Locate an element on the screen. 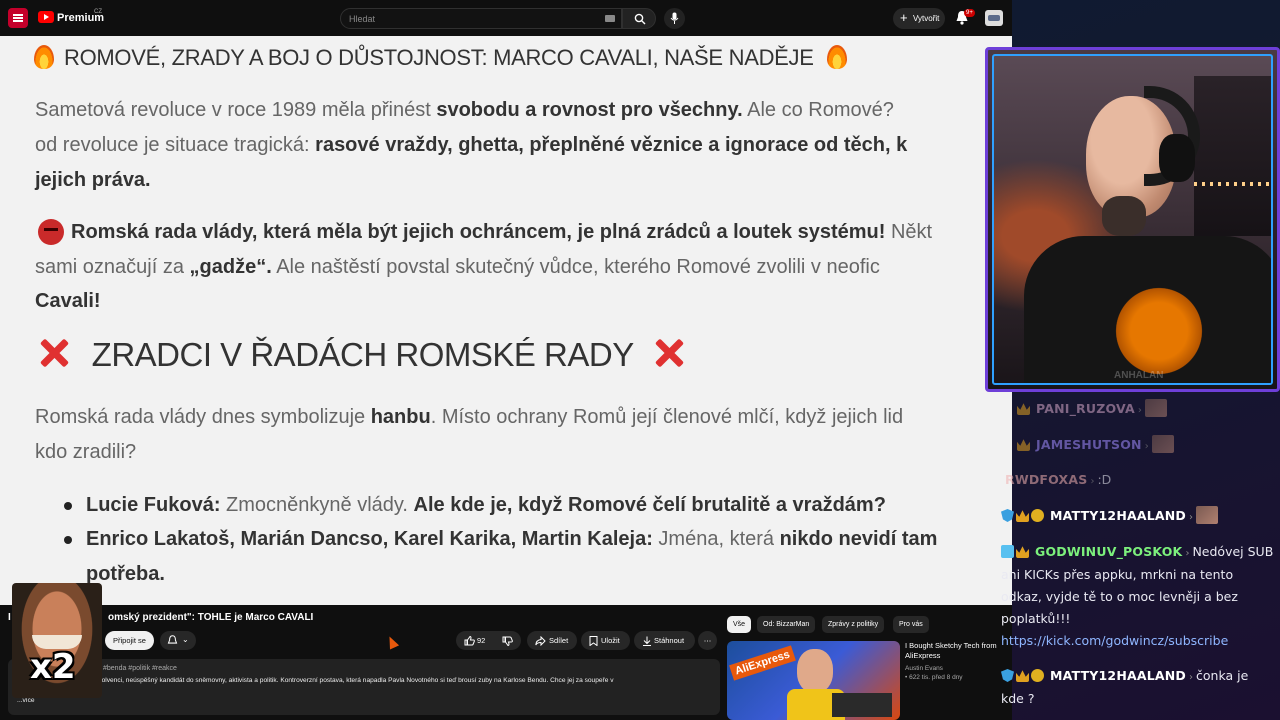  bullet-dot is located at coordinates (68, 540).